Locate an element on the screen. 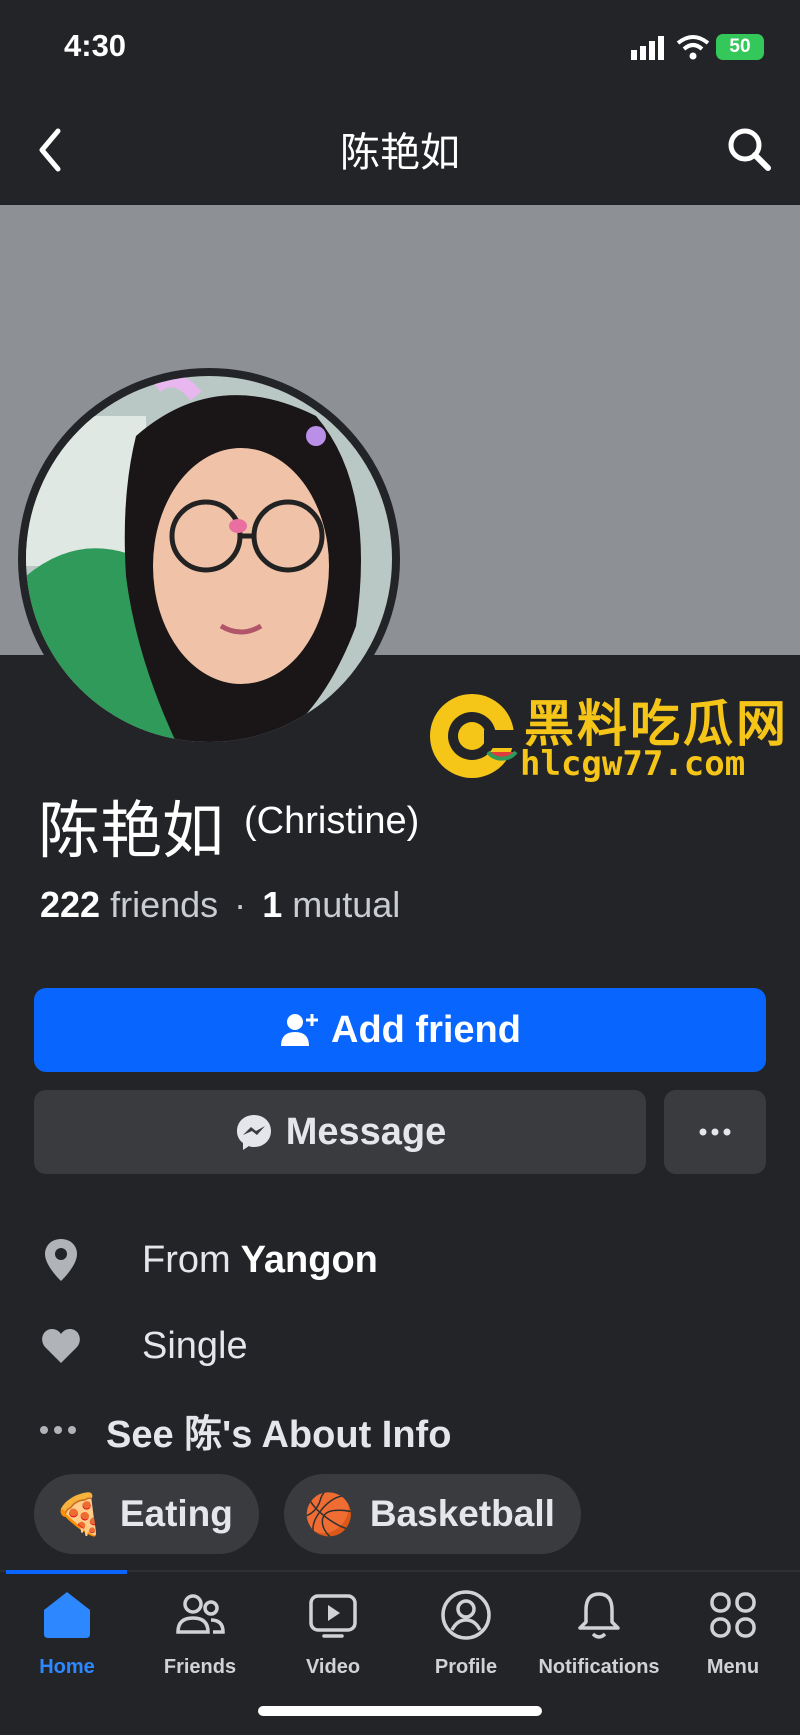  add-friend-label: Add friend is located at coordinates (426, 1029).